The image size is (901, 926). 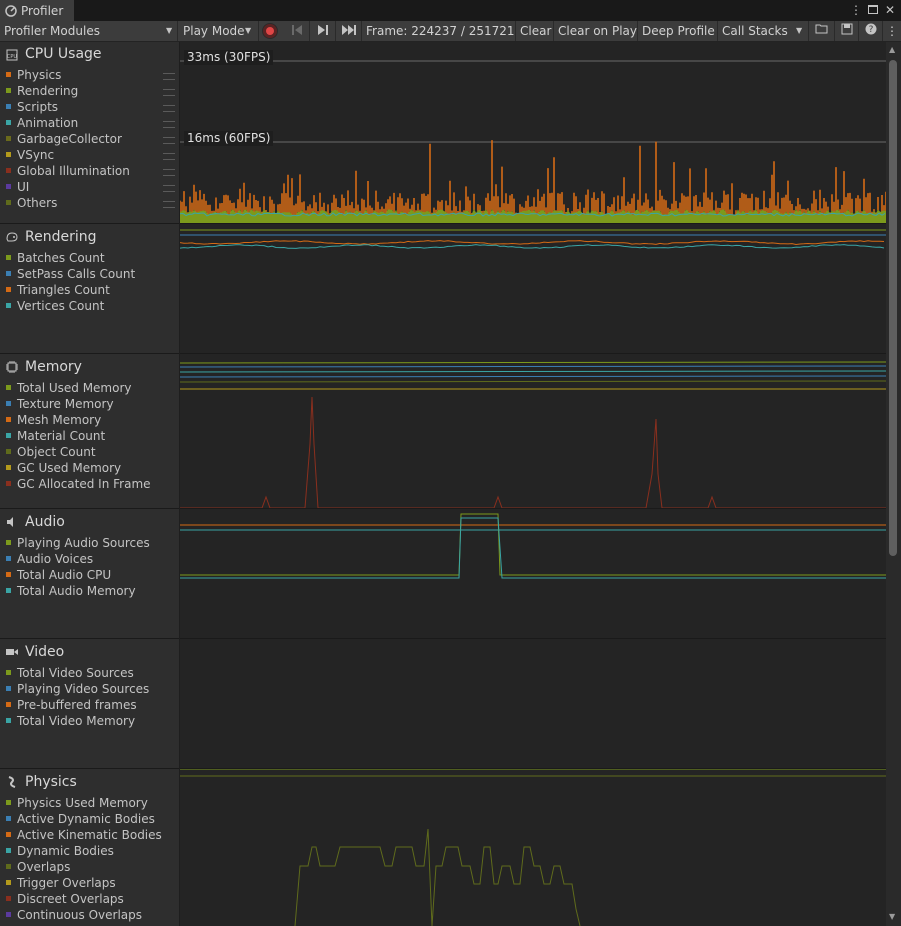 What do you see at coordinates (89, 31) in the screenshot?
I see `profiler-modules-dropdown: Profiler Modules ▼` at bounding box center [89, 31].